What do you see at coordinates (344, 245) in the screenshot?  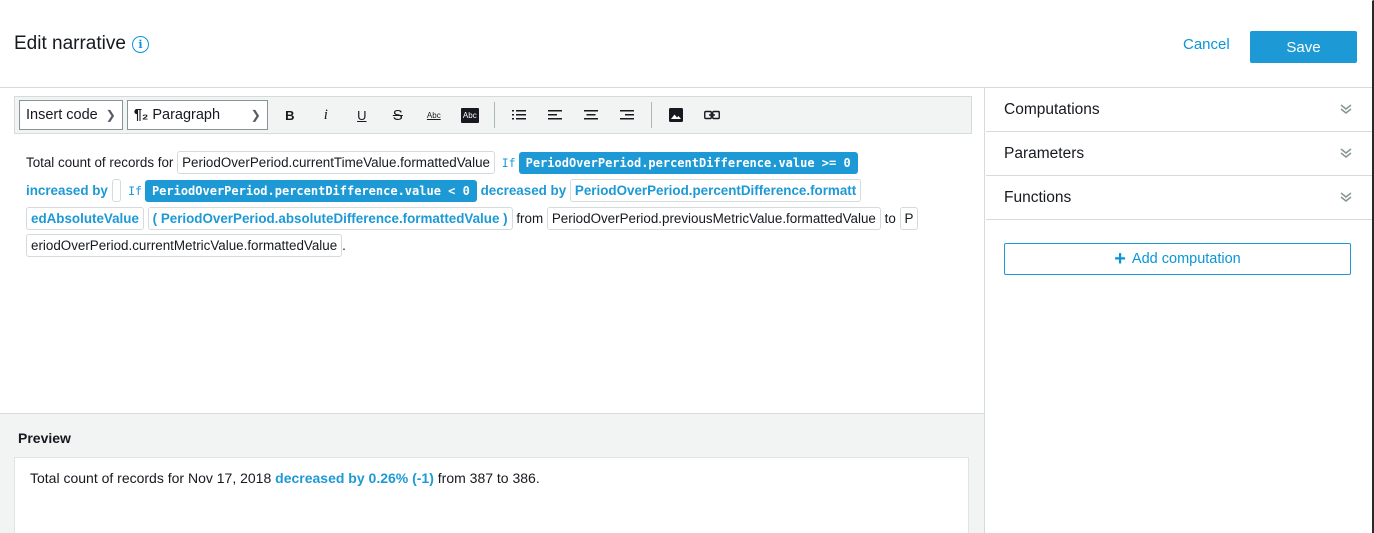 I see `narrative-text: .` at bounding box center [344, 245].